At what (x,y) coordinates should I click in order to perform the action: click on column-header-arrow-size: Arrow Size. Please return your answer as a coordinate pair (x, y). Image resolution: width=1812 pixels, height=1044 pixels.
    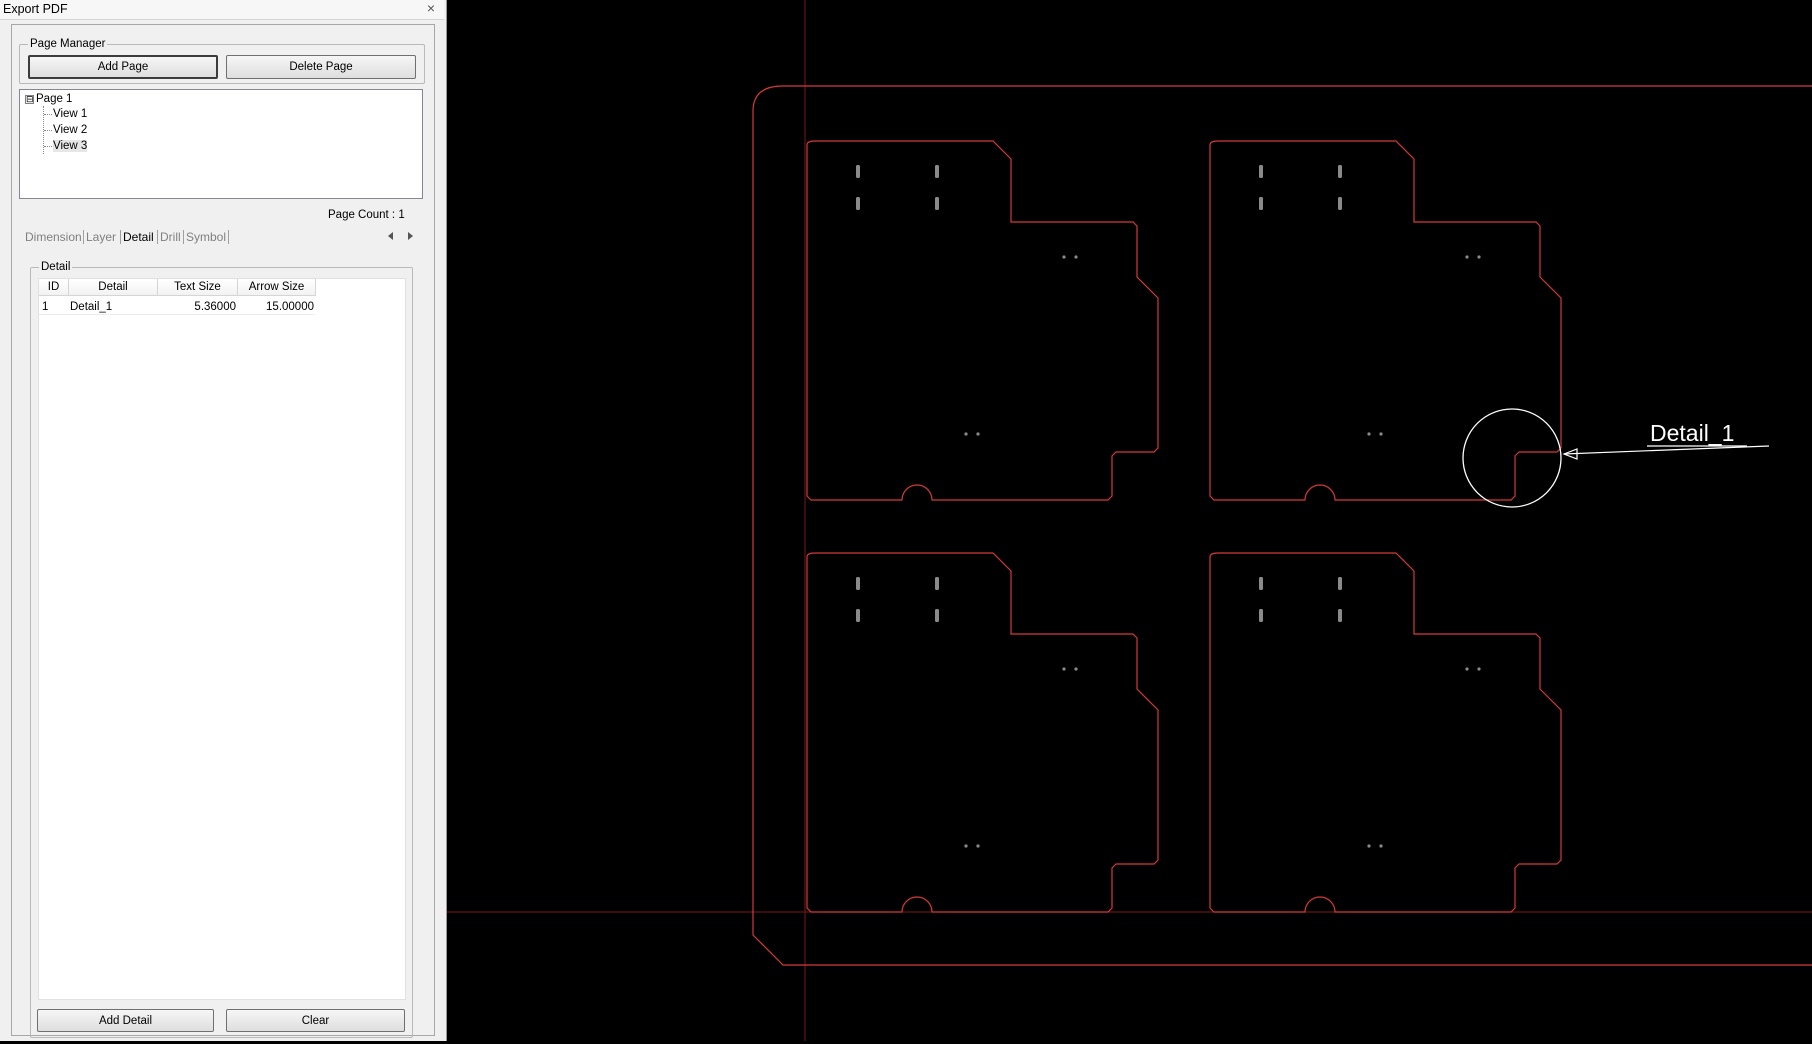
    Looking at the image, I should click on (277, 287).